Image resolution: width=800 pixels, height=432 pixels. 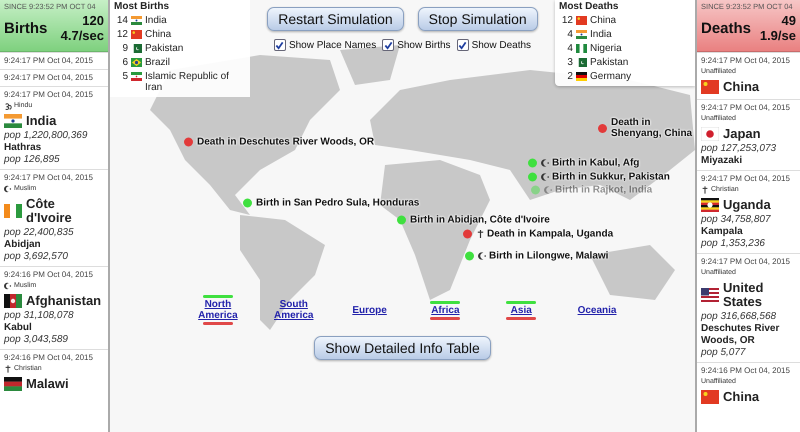 I want to click on count-text: 6, so click(x=124, y=62).